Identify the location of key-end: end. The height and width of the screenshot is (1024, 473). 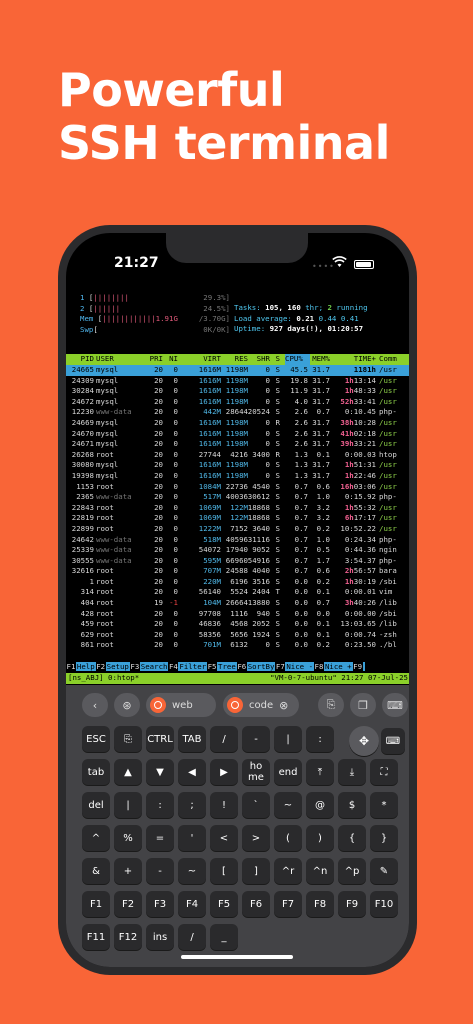
(288, 772).